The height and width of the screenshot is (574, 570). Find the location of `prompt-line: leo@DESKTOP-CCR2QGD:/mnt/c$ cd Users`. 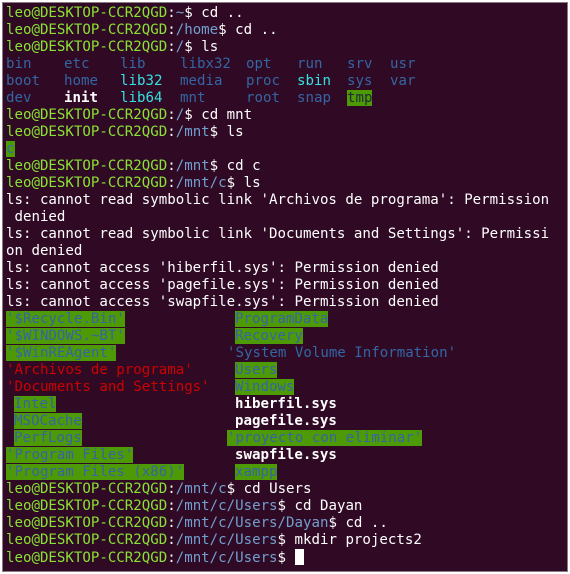

prompt-line: leo@DESKTOP-CCR2QGD:/mnt/c$ cd Users is located at coordinates (159, 489).